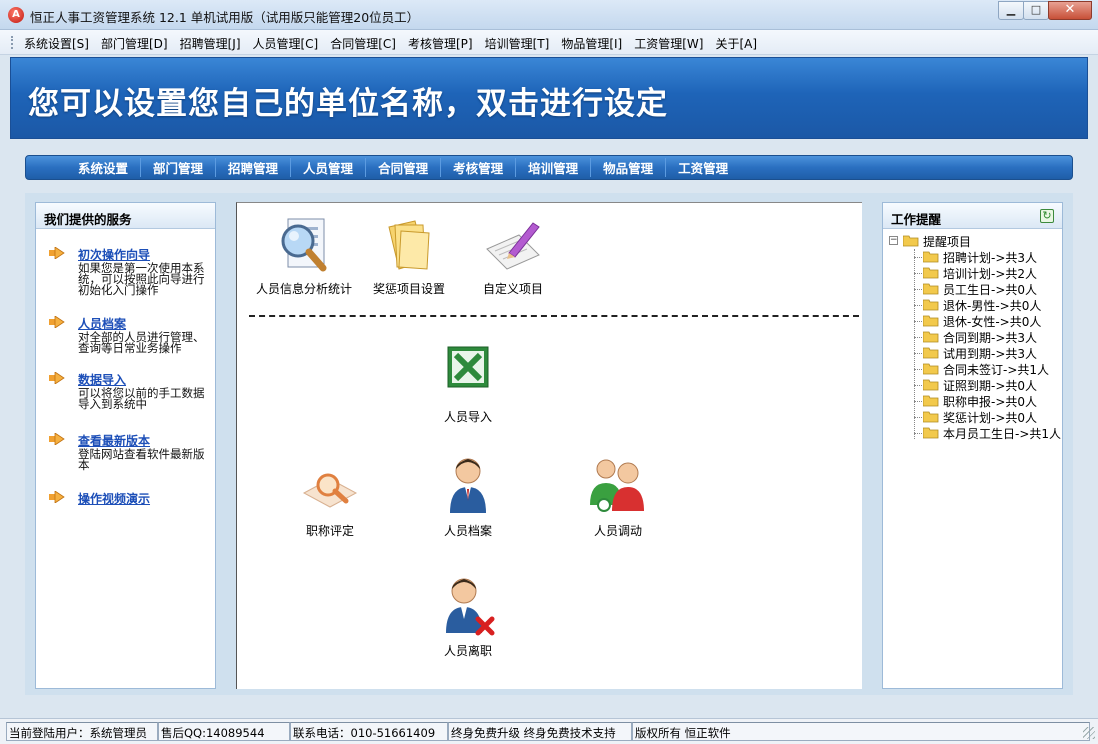  What do you see at coordinates (141, 398) in the screenshot?
I see `service-desc-import: 可以将您以前的手工数据导入到系统中` at bounding box center [141, 398].